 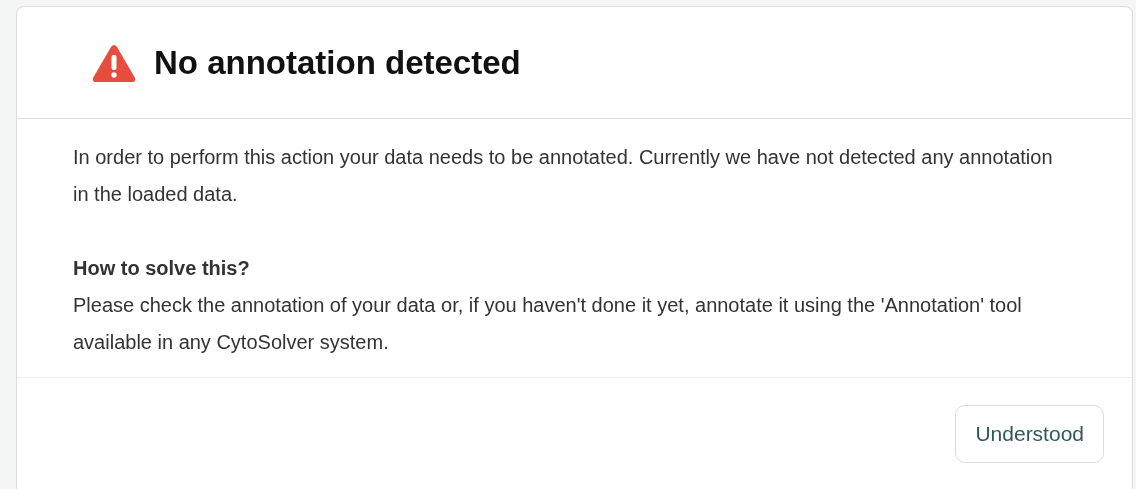 I want to click on help-text: Please check the annotation of your data or, if you haven't done it yet, annotate it using the 'Annotation' tool available in any CytoSolver system., so click(x=548, y=324).